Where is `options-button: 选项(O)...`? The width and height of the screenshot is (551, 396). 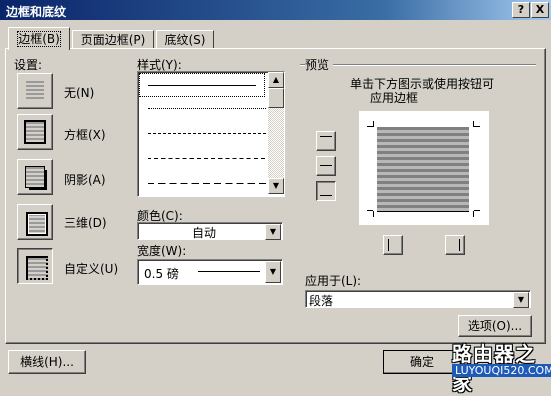
options-button: 选项(O)... is located at coordinates (495, 326).